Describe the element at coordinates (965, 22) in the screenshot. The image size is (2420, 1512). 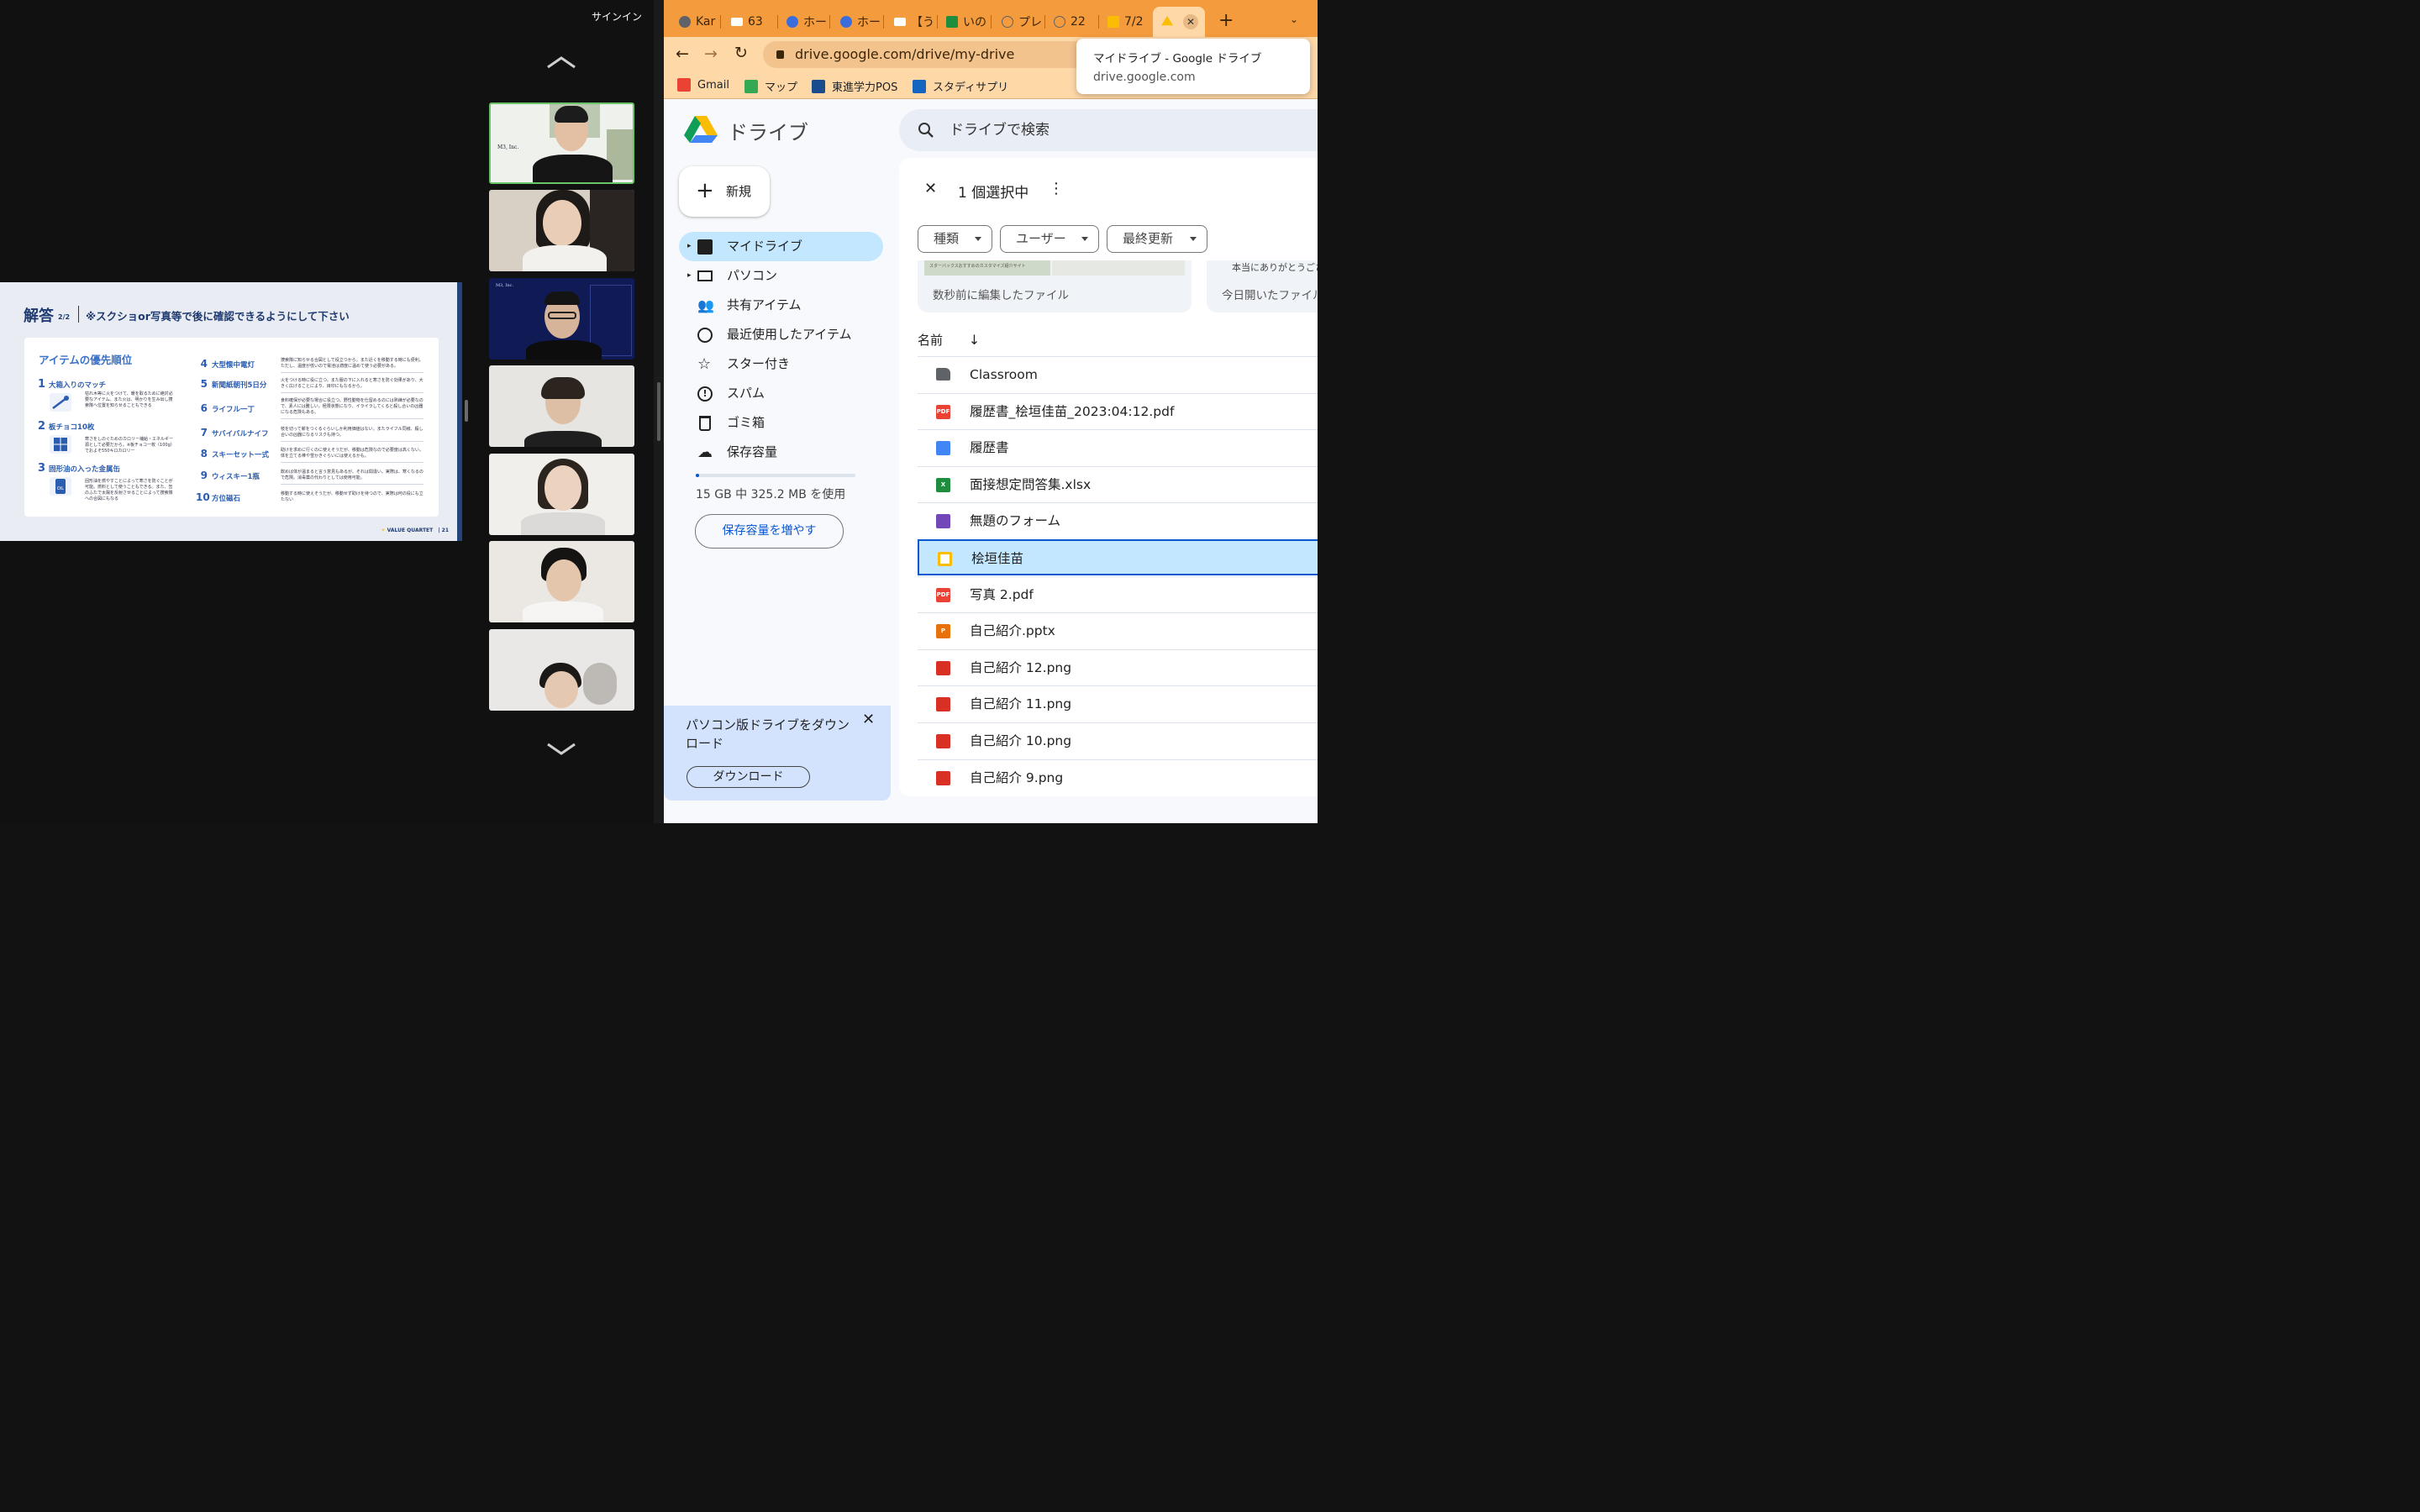
I see `tab-6: いの` at that location.